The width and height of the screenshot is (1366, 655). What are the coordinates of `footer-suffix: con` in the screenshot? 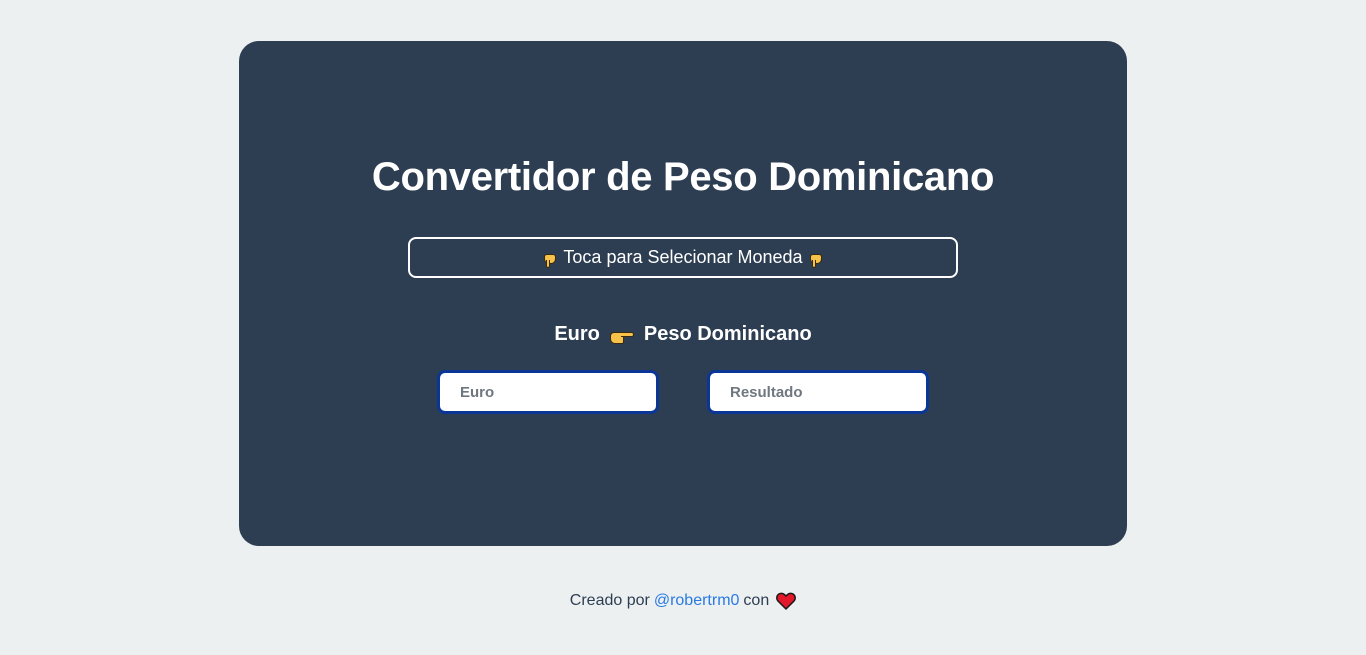 It's located at (756, 600).